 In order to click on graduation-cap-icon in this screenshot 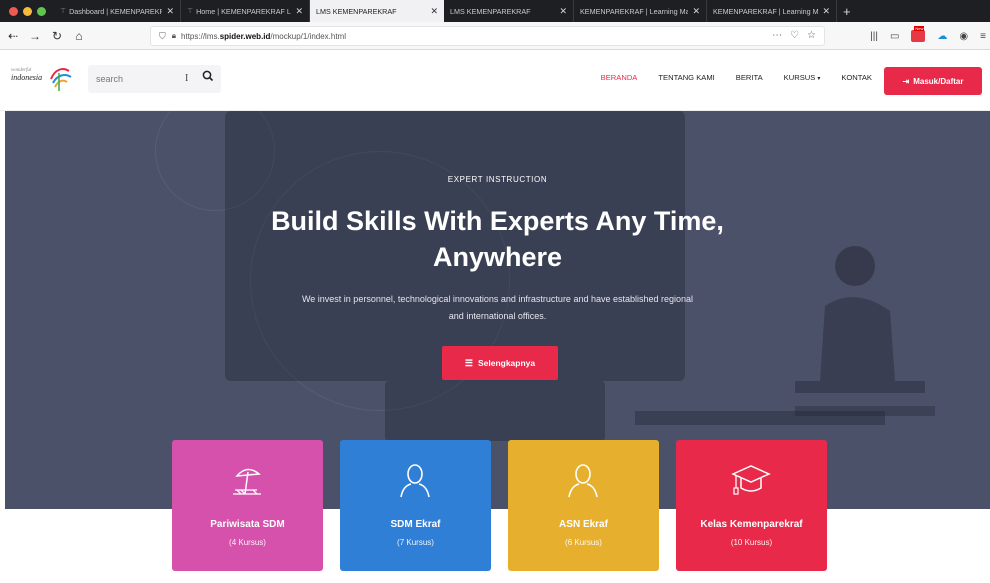, I will do `click(751, 480)`.